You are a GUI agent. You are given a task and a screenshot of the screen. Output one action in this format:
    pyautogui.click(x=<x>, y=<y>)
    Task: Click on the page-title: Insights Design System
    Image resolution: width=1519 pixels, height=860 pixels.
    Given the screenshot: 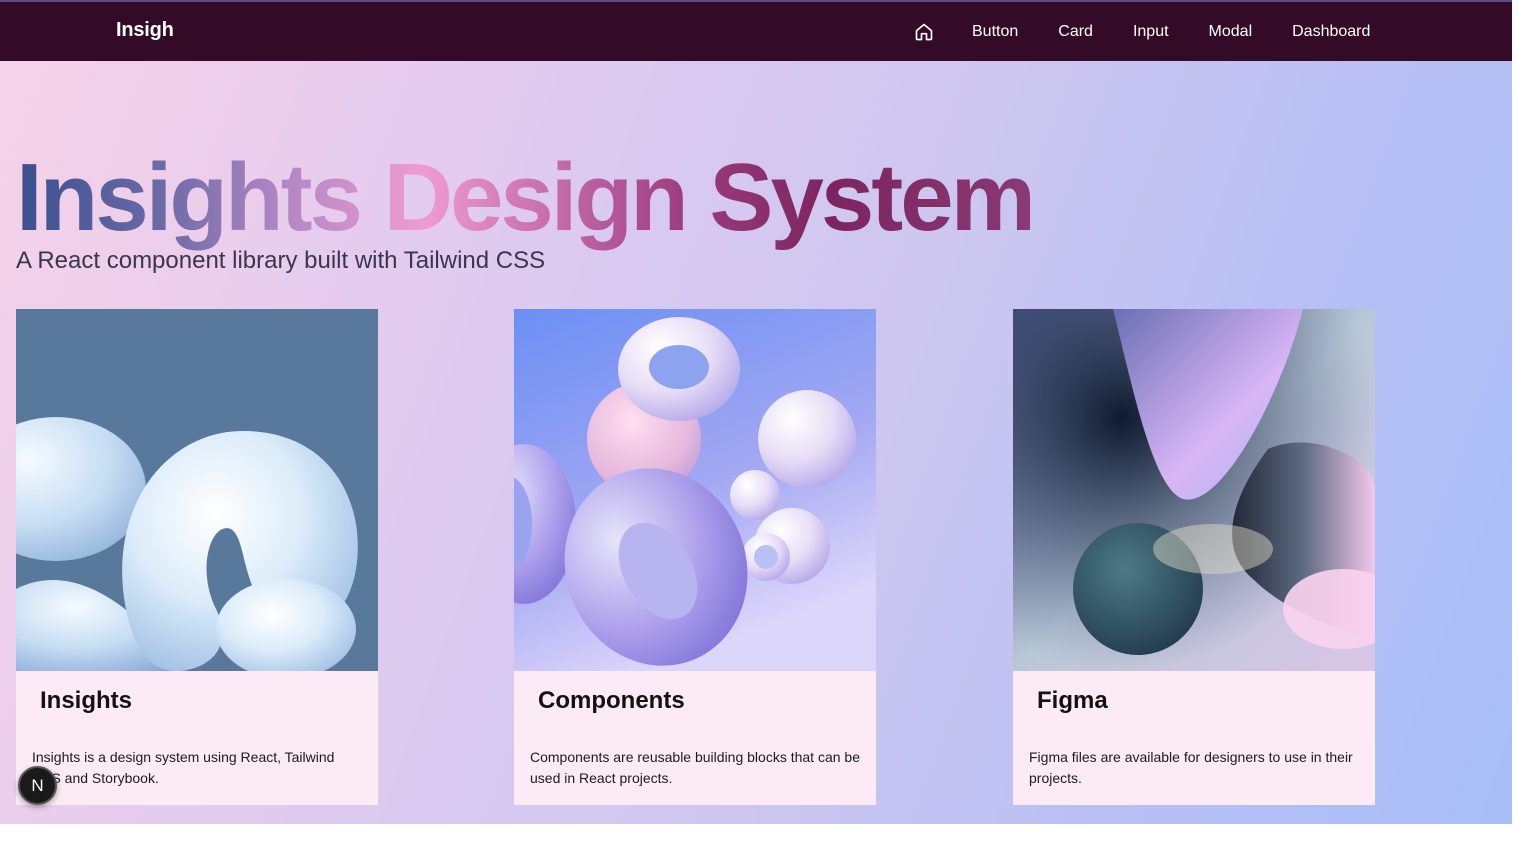 What is the action you would take?
    pyautogui.click(x=526, y=197)
    